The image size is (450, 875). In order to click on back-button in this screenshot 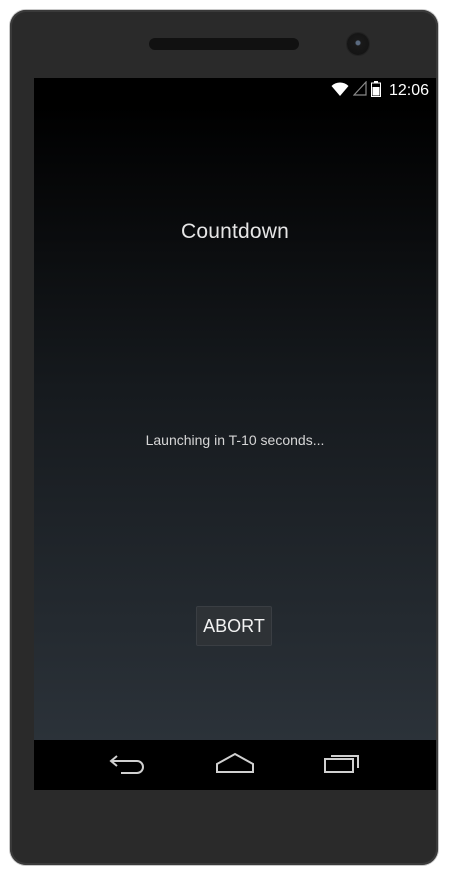, I will do `click(128, 765)`.